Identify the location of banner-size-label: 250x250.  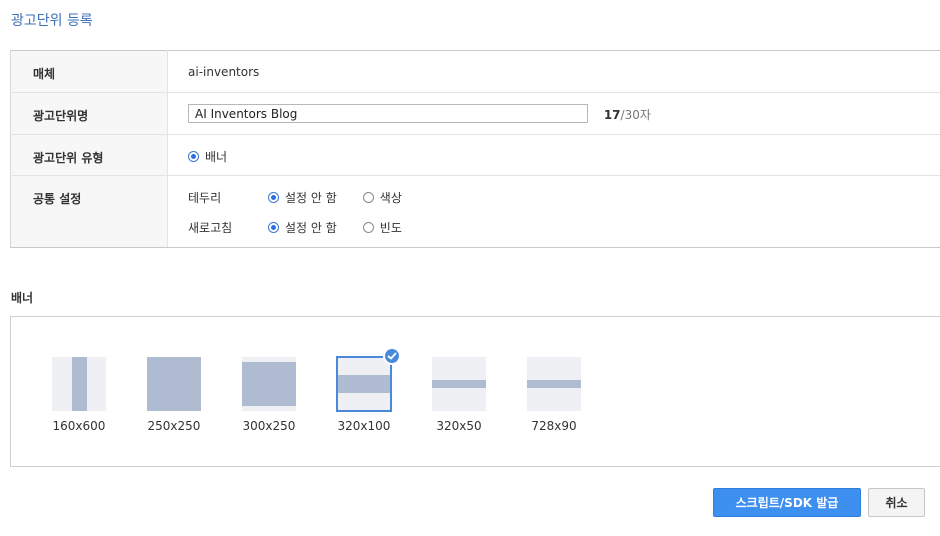
(174, 426).